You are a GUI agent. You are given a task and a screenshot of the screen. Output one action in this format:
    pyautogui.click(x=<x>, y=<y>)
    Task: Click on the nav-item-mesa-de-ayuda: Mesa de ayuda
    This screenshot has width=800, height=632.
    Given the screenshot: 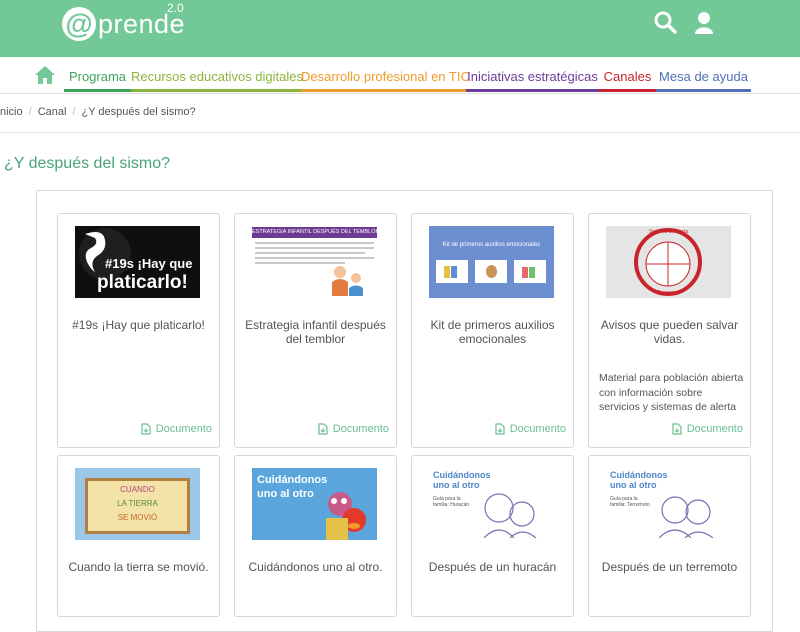 What is the action you would take?
    pyautogui.click(x=703, y=74)
    